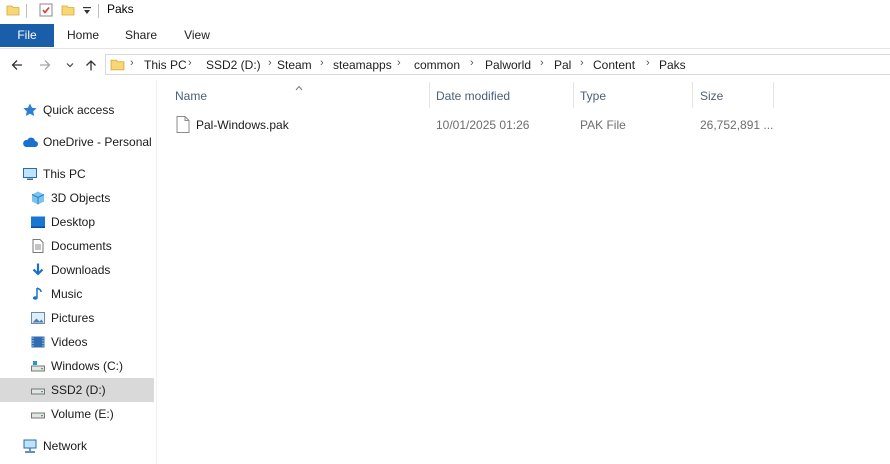 The height and width of the screenshot is (464, 890). What do you see at coordinates (87, 366) in the screenshot?
I see `sidebar-item-label: Windows (C:)` at bounding box center [87, 366].